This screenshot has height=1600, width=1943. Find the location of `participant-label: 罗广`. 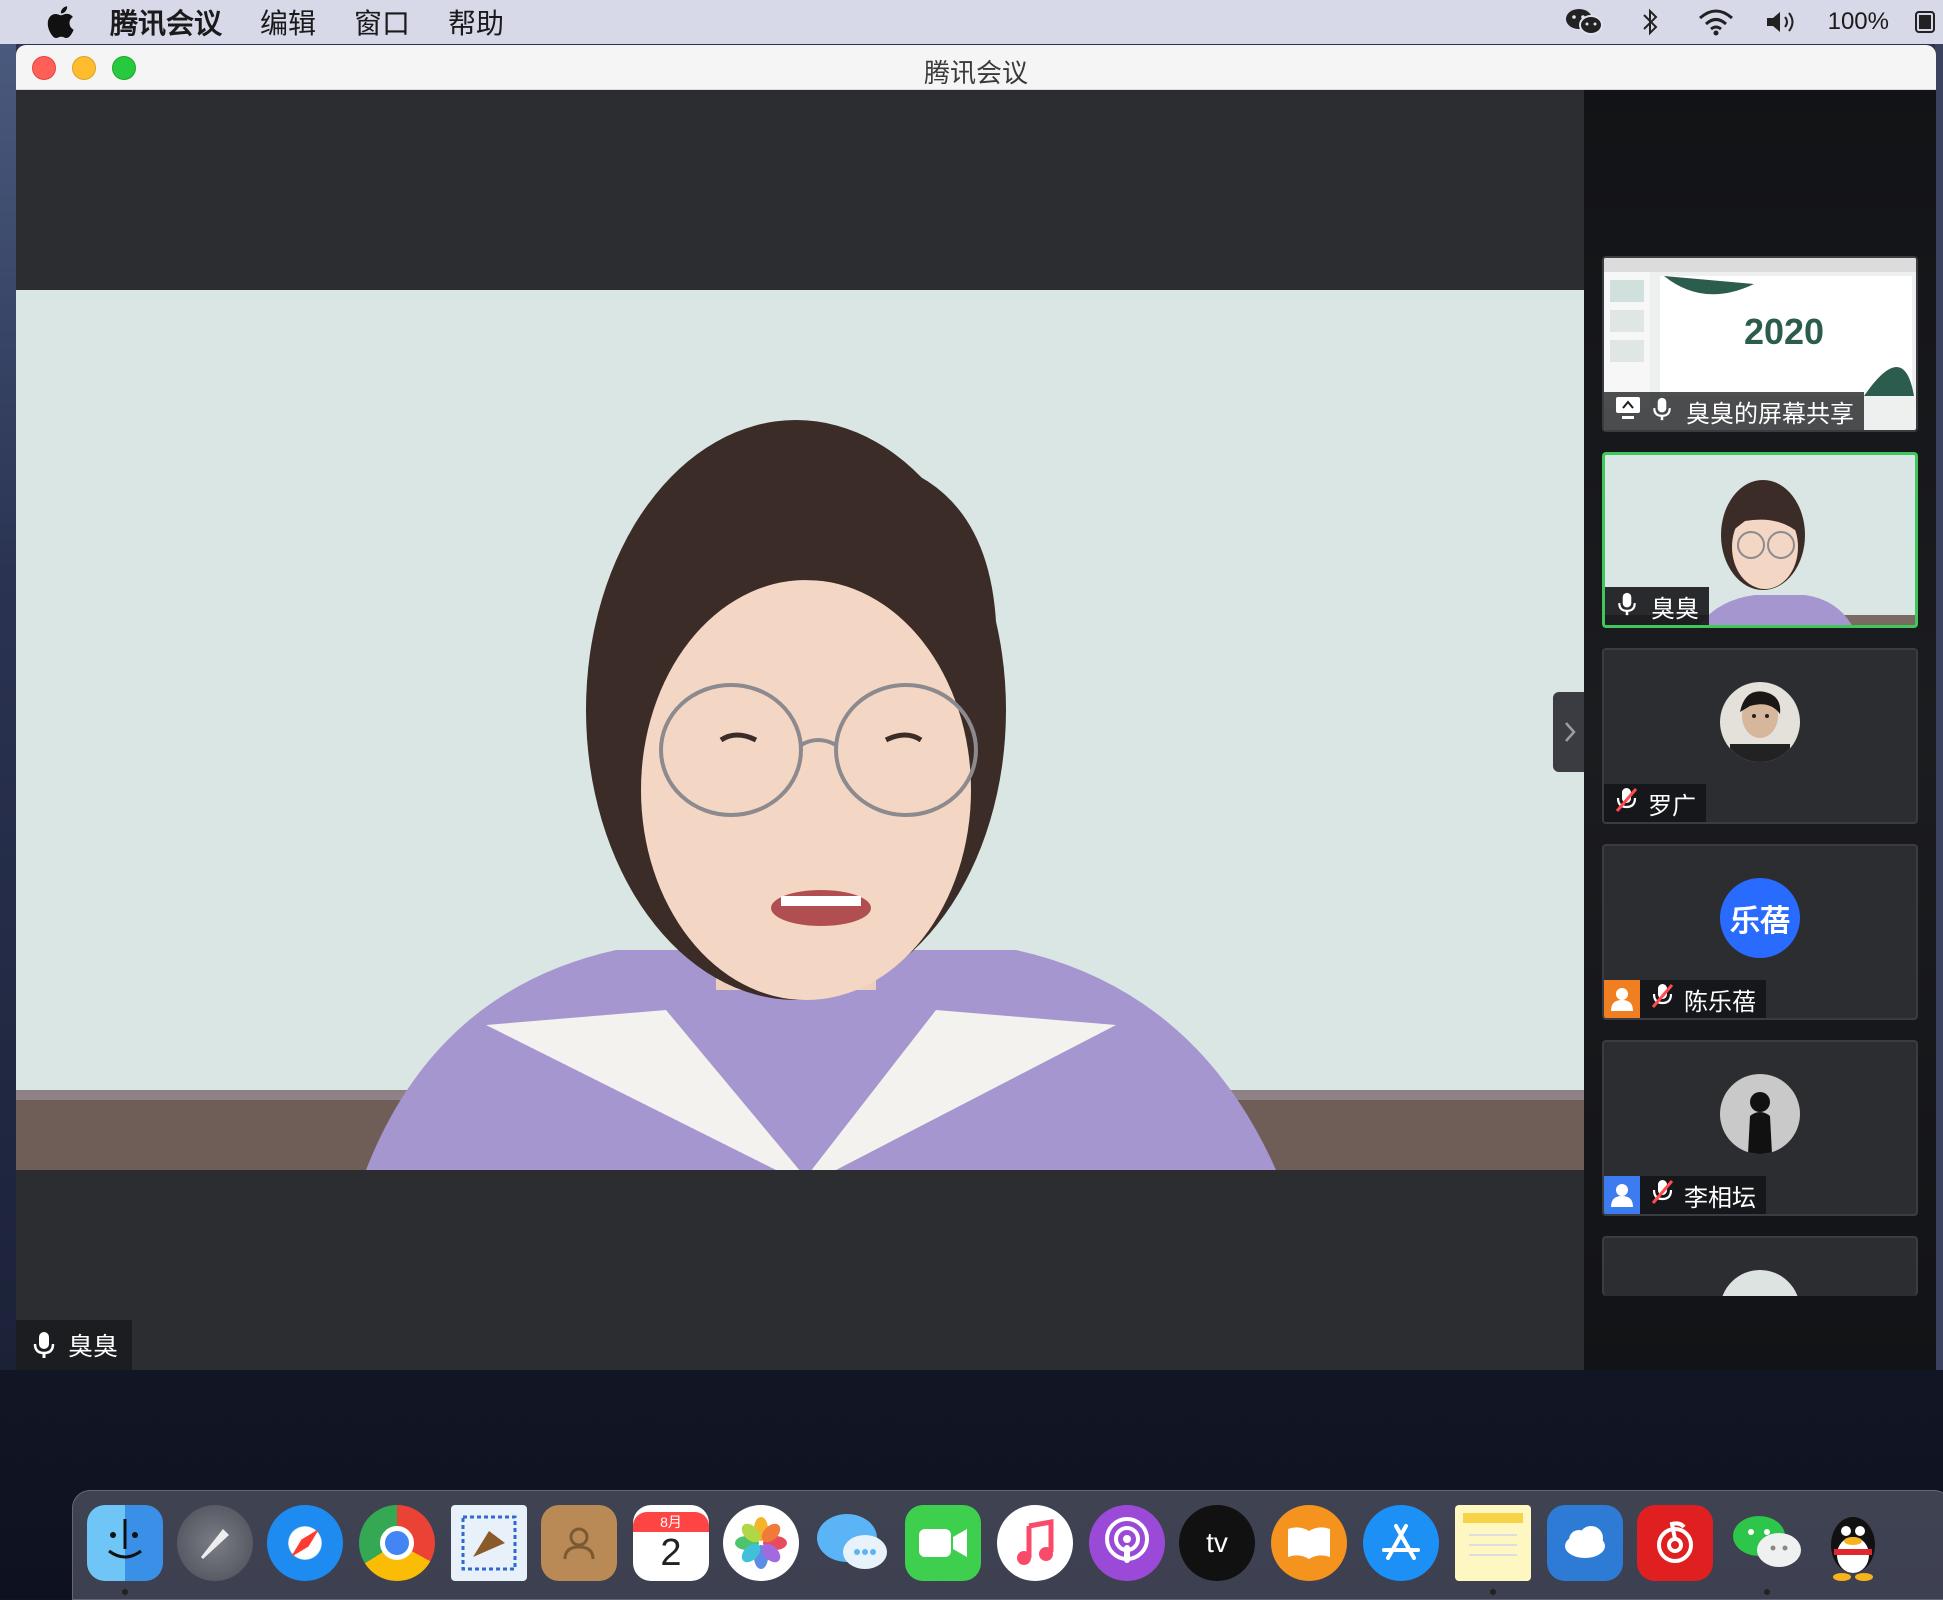

participant-label: 罗广 is located at coordinates (1655, 803).